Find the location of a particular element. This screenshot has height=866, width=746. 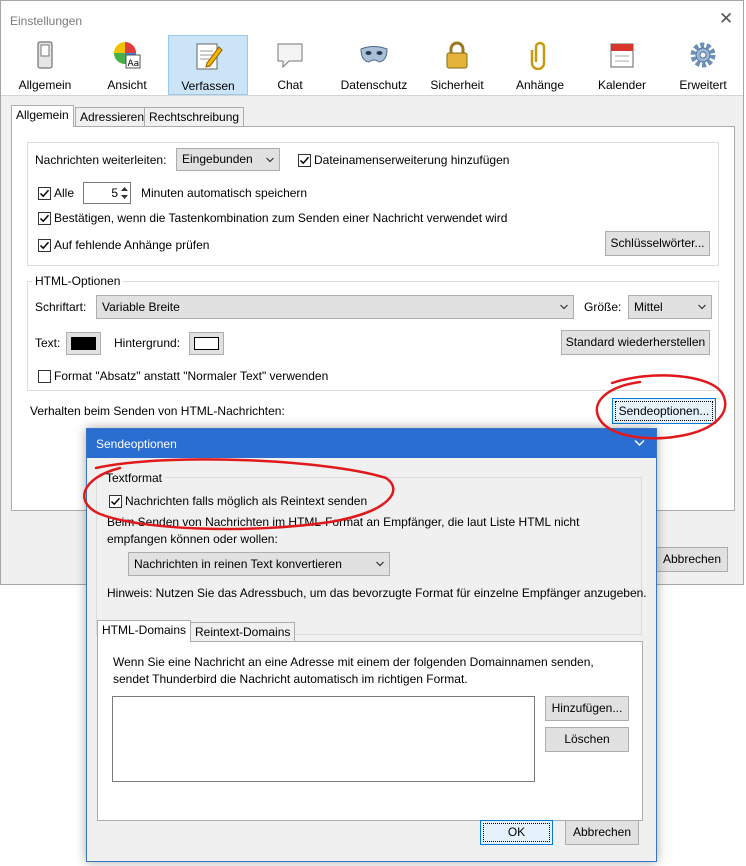

toolbar-item-allgemein: Allgemein is located at coordinates (45, 65).